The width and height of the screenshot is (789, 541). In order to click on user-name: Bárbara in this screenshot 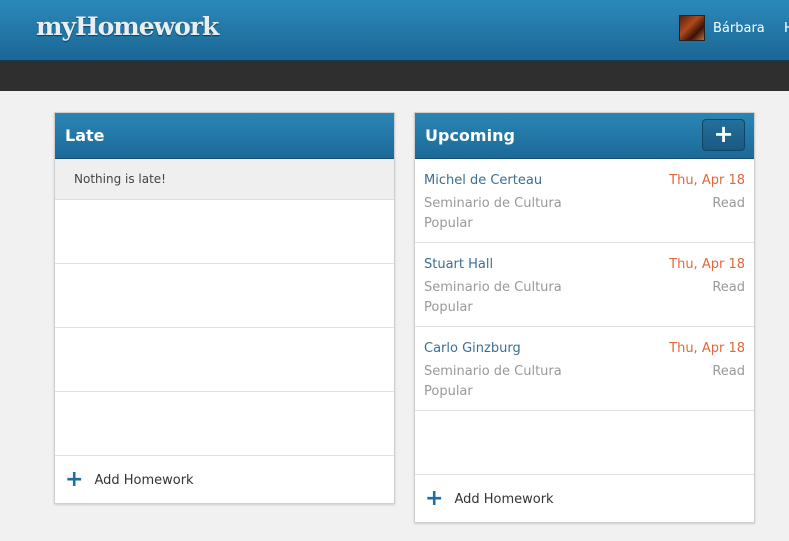, I will do `click(739, 28)`.